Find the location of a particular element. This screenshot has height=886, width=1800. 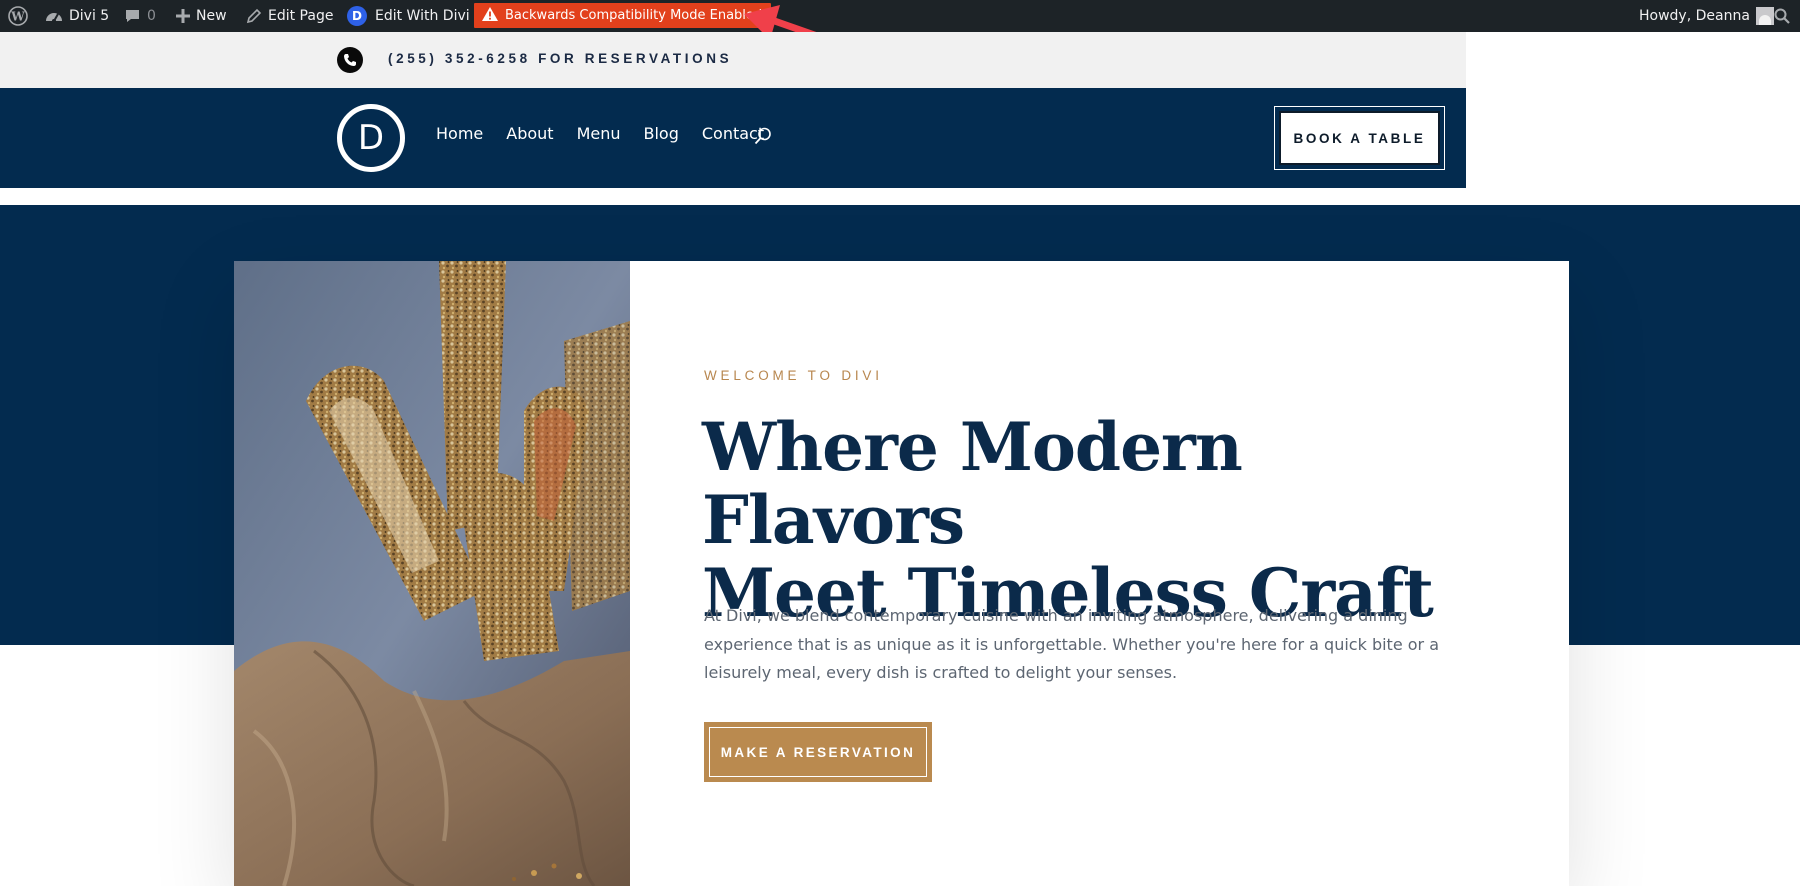

edit-page-button: Edit Page is located at coordinates (289, 16).